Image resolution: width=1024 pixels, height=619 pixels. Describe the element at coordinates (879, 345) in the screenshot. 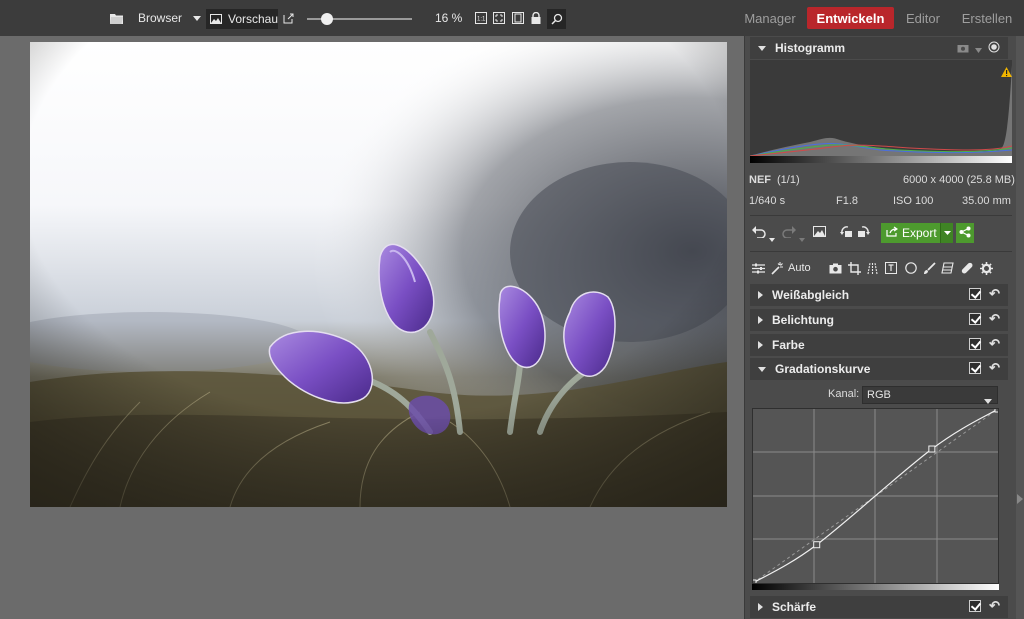

I see `section-color: Farbe ↶` at that location.